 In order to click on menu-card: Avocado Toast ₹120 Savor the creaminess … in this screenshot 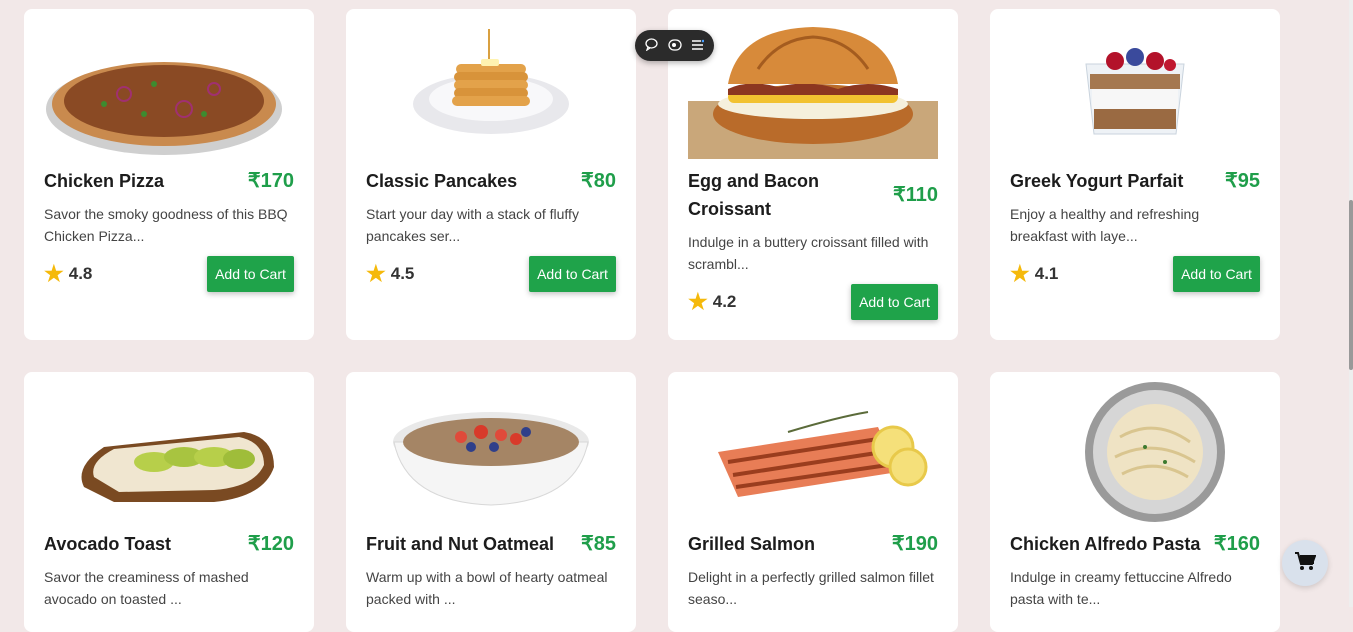, I will do `click(169, 502)`.